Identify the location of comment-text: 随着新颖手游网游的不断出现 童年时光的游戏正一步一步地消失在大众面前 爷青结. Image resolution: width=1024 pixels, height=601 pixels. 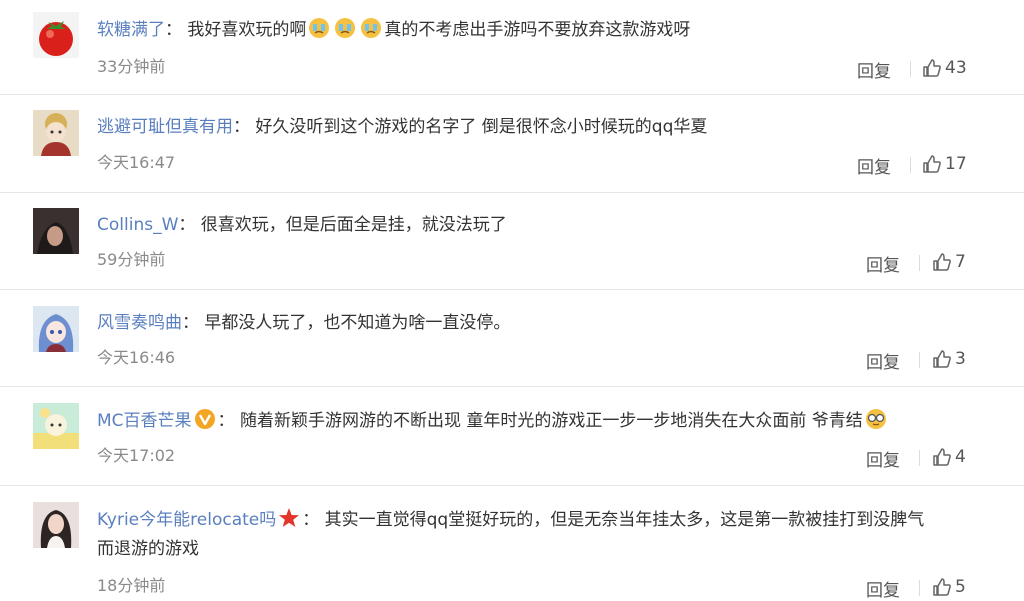
(551, 421).